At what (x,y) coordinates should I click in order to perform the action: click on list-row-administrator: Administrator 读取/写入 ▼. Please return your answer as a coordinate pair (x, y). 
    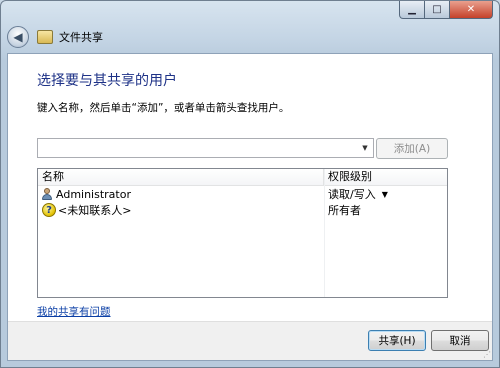
    Looking at the image, I should click on (242, 194).